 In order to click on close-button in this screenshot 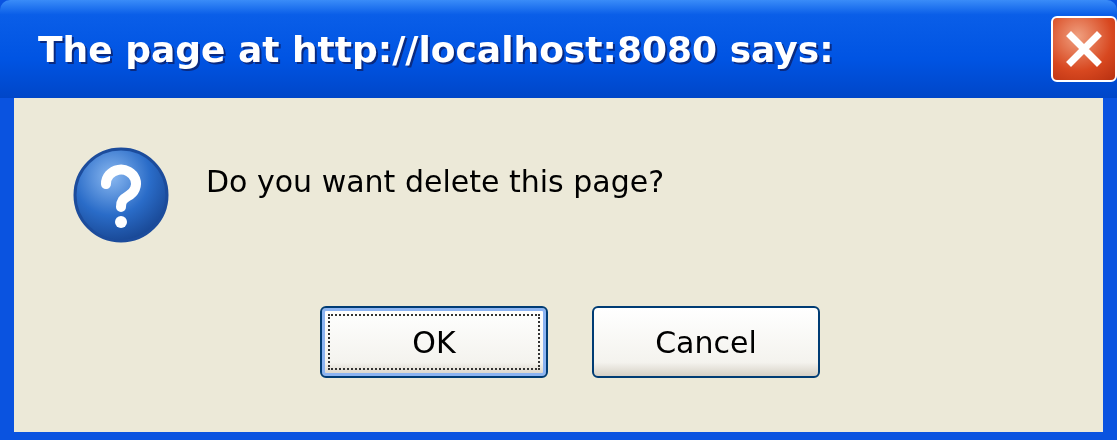, I will do `click(1084, 49)`.